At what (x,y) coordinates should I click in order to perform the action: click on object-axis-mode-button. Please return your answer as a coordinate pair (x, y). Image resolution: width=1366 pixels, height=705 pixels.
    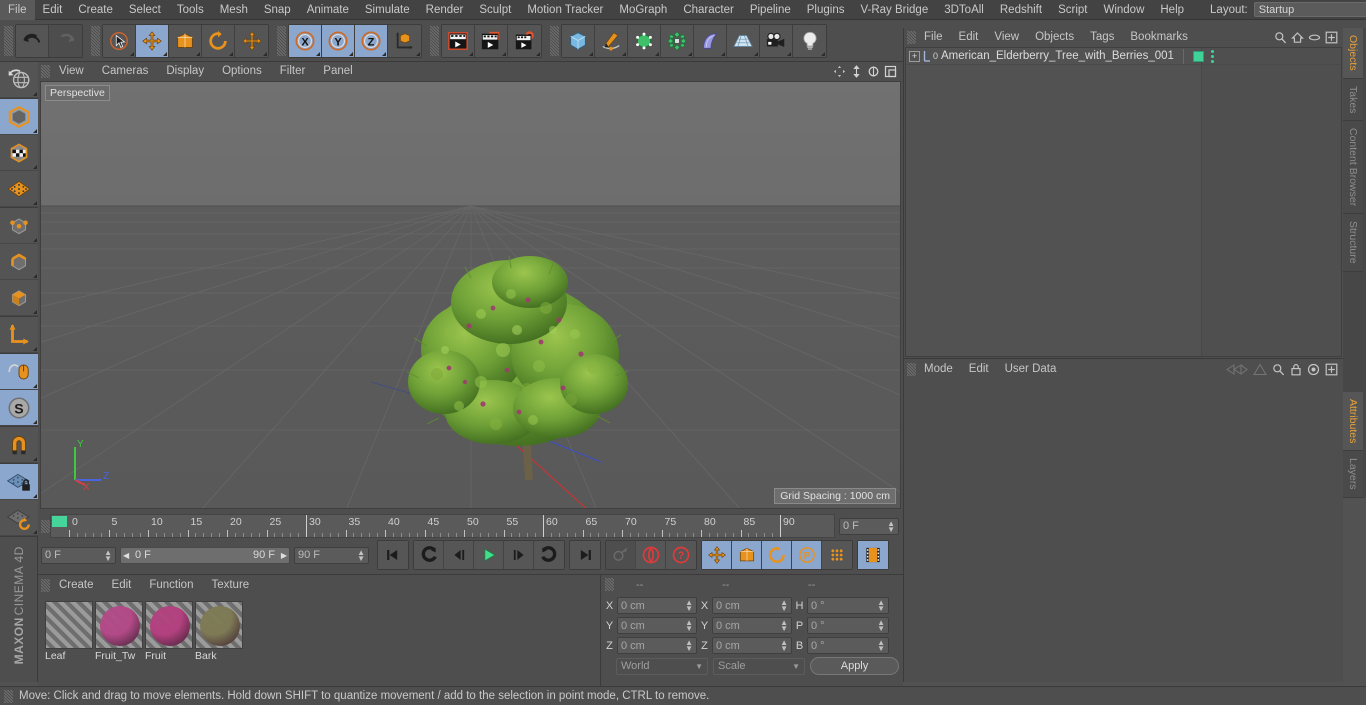
    Looking at the image, I should click on (19, 335).